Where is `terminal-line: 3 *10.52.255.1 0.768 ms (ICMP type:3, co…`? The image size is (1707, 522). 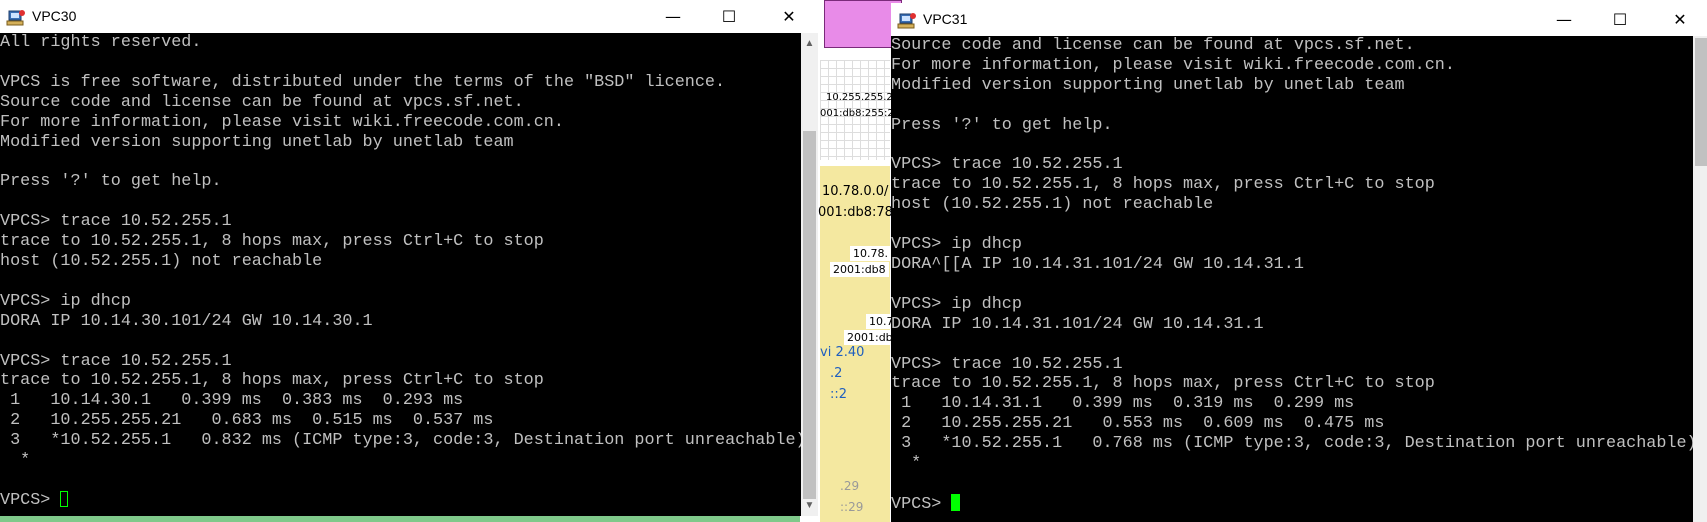
terminal-line: 3 *10.52.255.1 0.768 ms (ICMP type:3, co… is located at coordinates (1292, 444).